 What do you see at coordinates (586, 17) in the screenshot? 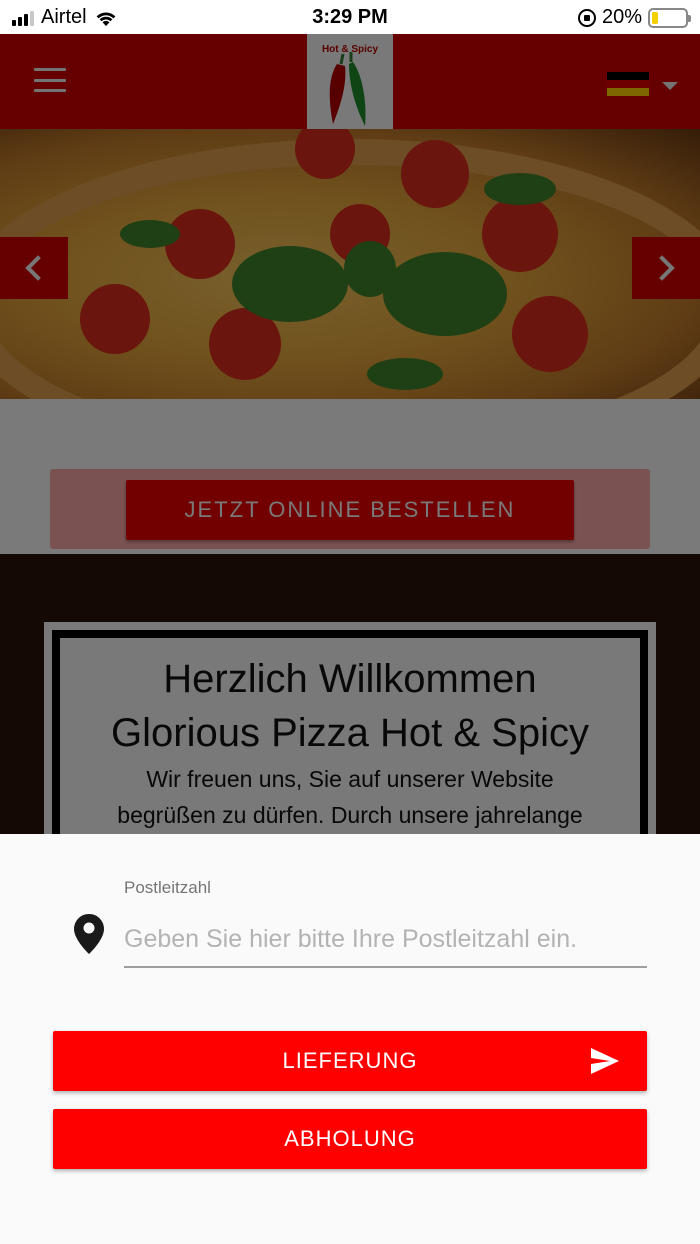
I see `rotation-lock-icon` at bounding box center [586, 17].